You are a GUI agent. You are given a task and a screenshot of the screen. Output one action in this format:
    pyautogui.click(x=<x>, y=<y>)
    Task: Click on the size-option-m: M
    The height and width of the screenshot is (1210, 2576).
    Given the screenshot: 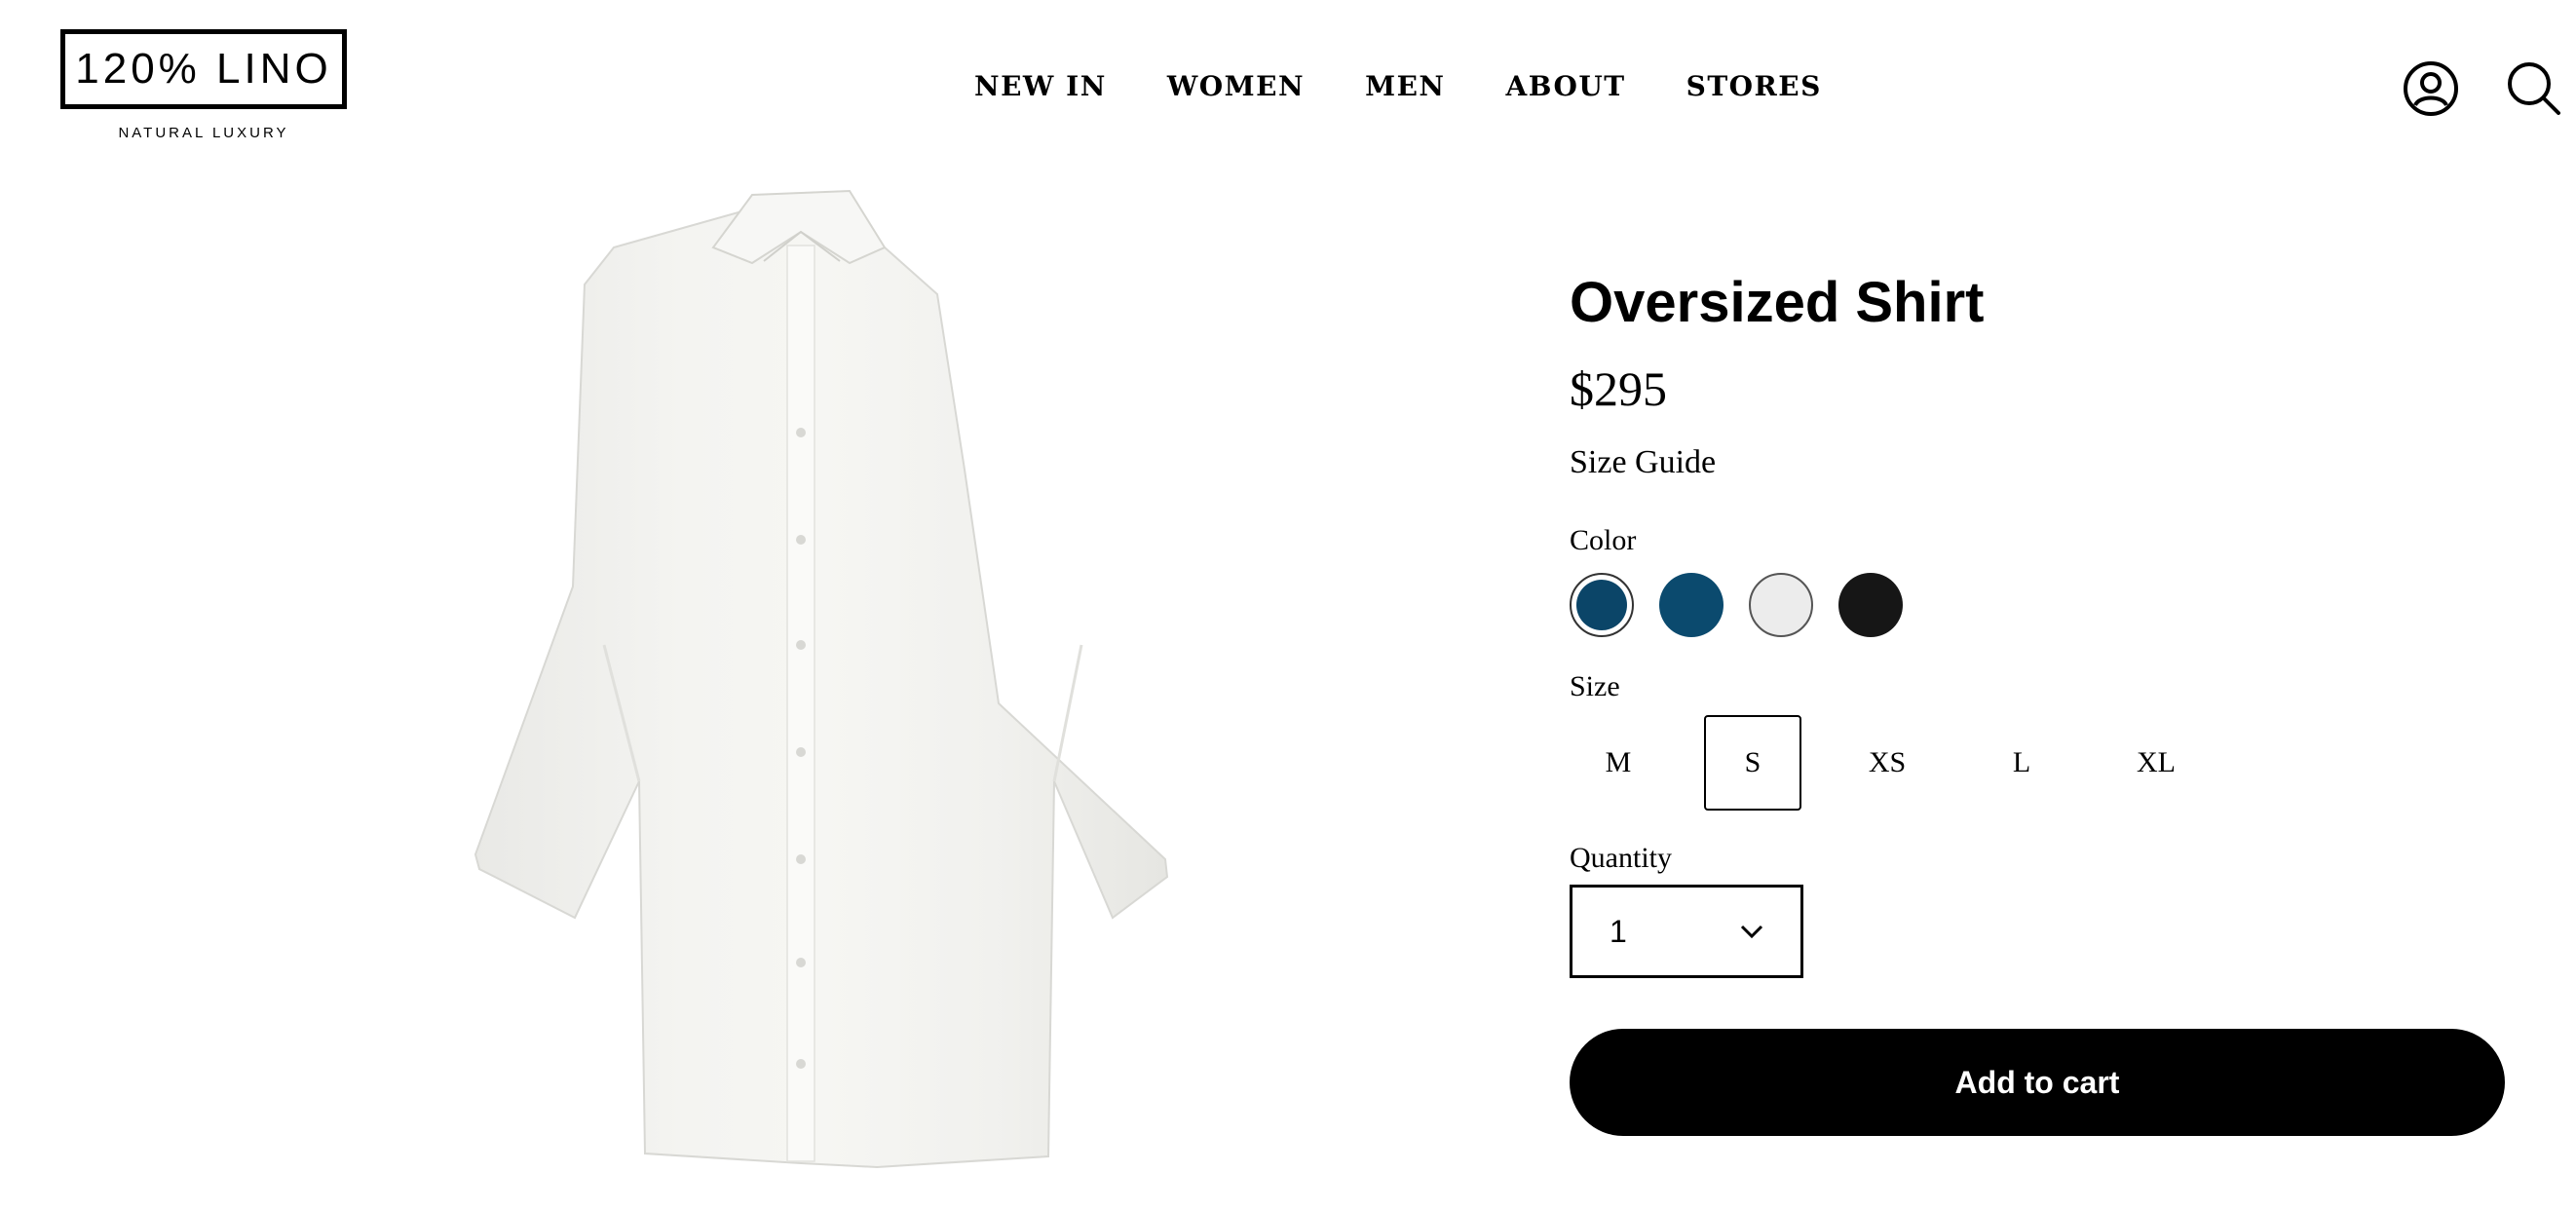 What is the action you would take?
    pyautogui.click(x=1618, y=763)
    